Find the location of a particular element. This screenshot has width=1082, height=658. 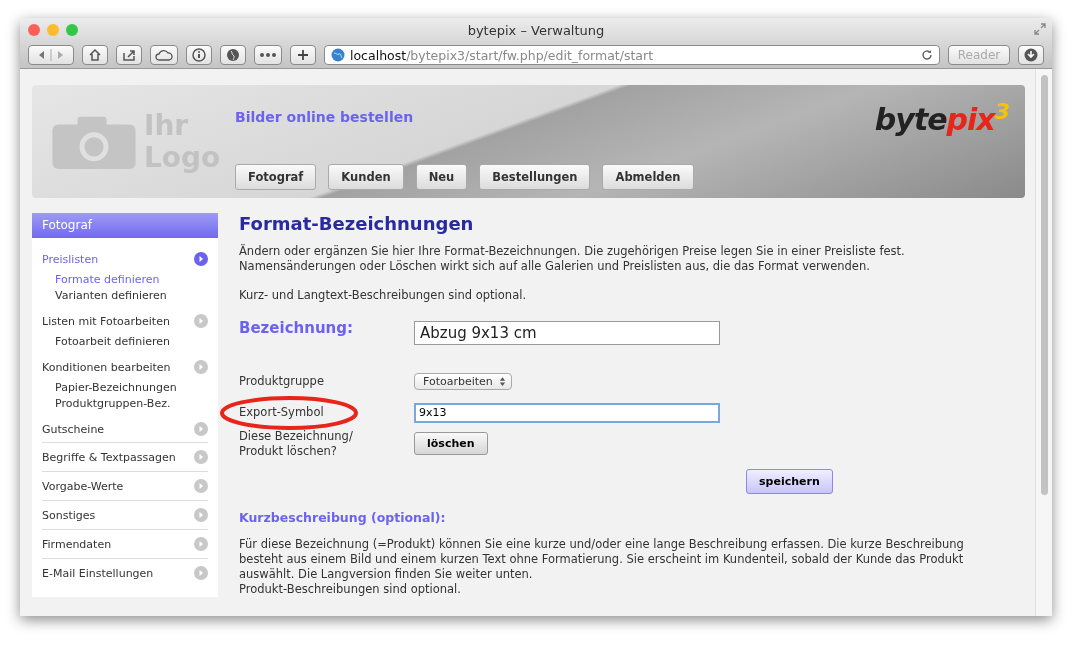

nav-button: Kunden is located at coordinates (366, 177).